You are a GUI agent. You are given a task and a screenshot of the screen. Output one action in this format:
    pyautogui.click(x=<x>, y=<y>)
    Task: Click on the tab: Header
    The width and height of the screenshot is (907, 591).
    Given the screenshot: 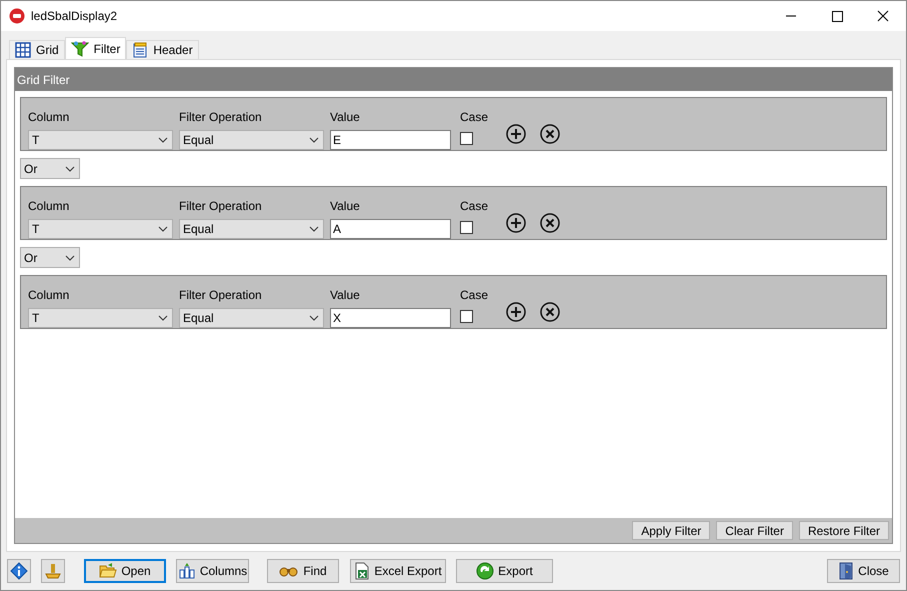 What is the action you would take?
    pyautogui.click(x=162, y=49)
    